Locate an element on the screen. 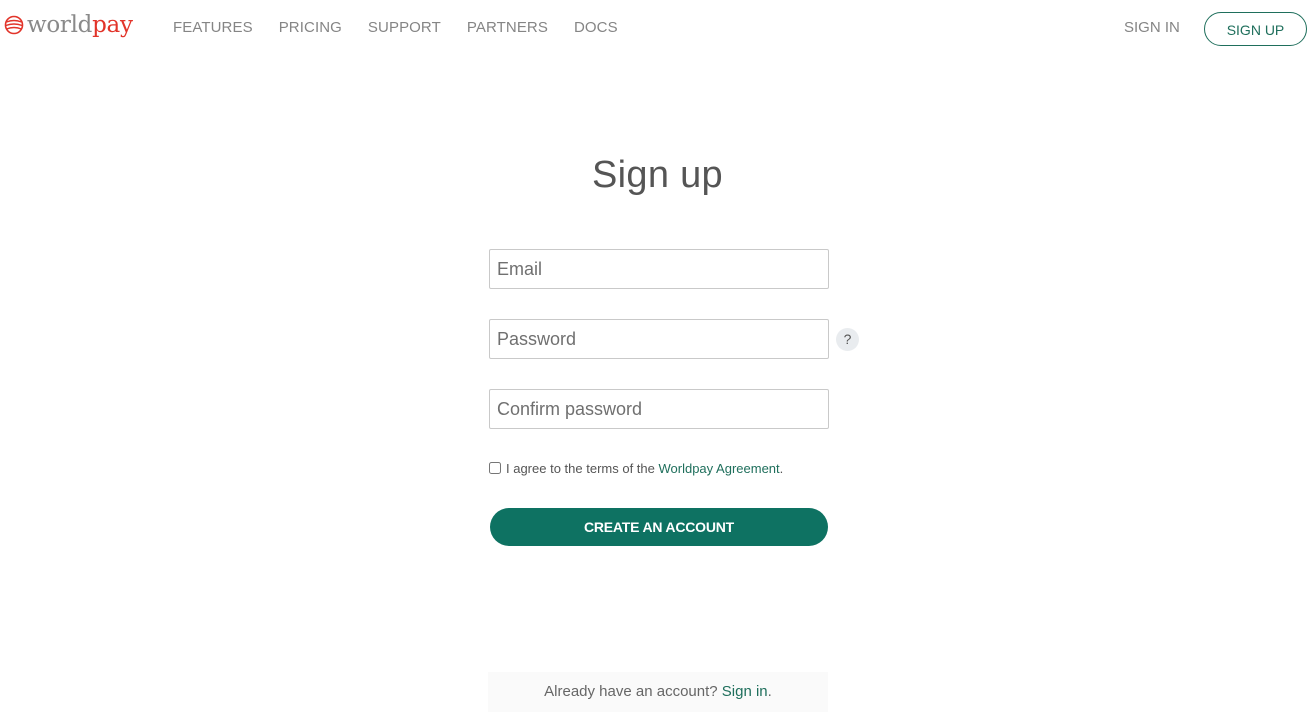 Image resolution: width=1315 pixels, height=712 pixels. password-input is located at coordinates (659, 339).